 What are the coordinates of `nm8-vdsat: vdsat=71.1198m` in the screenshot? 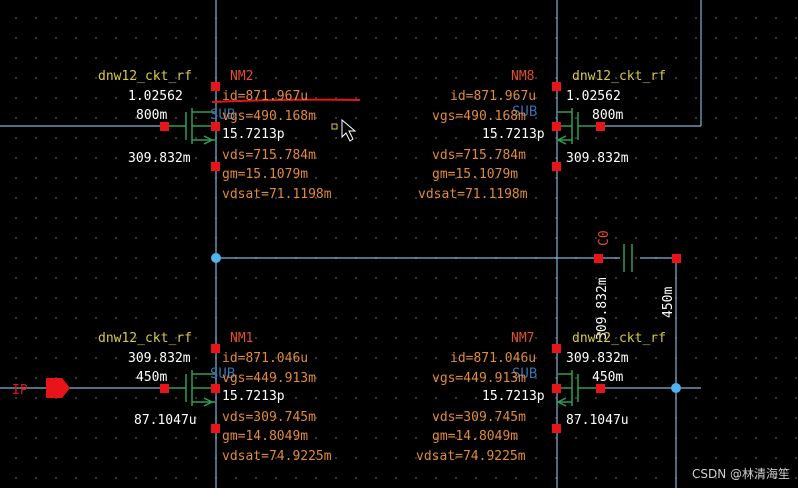 It's located at (473, 194).